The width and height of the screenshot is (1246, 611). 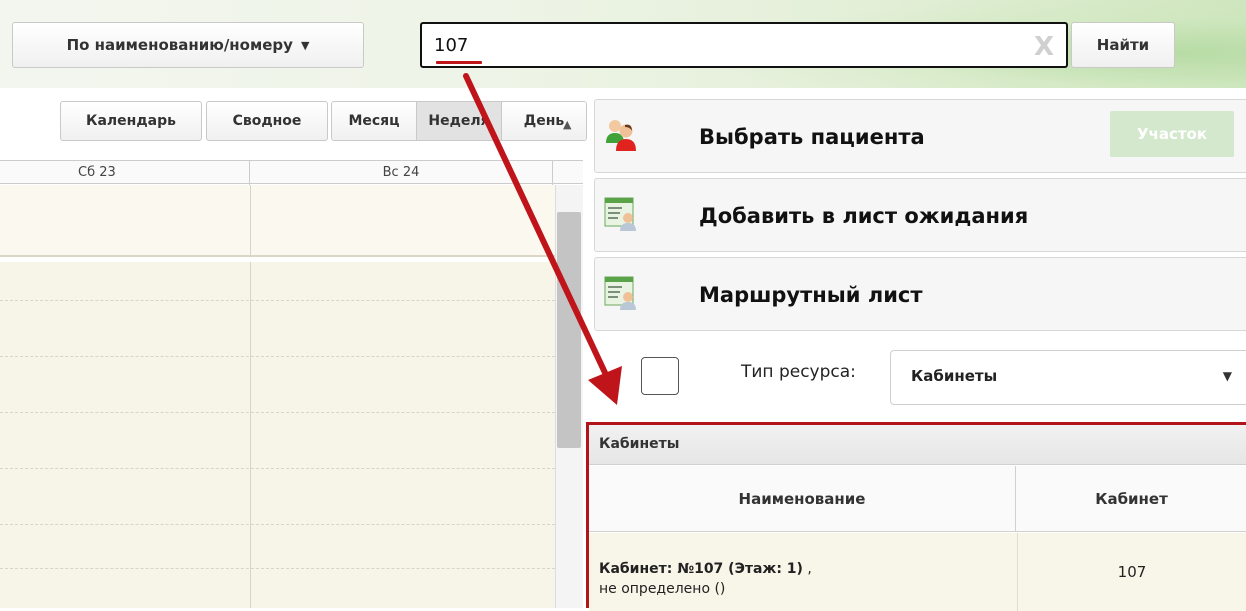 What do you see at coordinates (1123, 45) in the screenshot?
I see `find-button: Найти` at bounding box center [1123, 45].